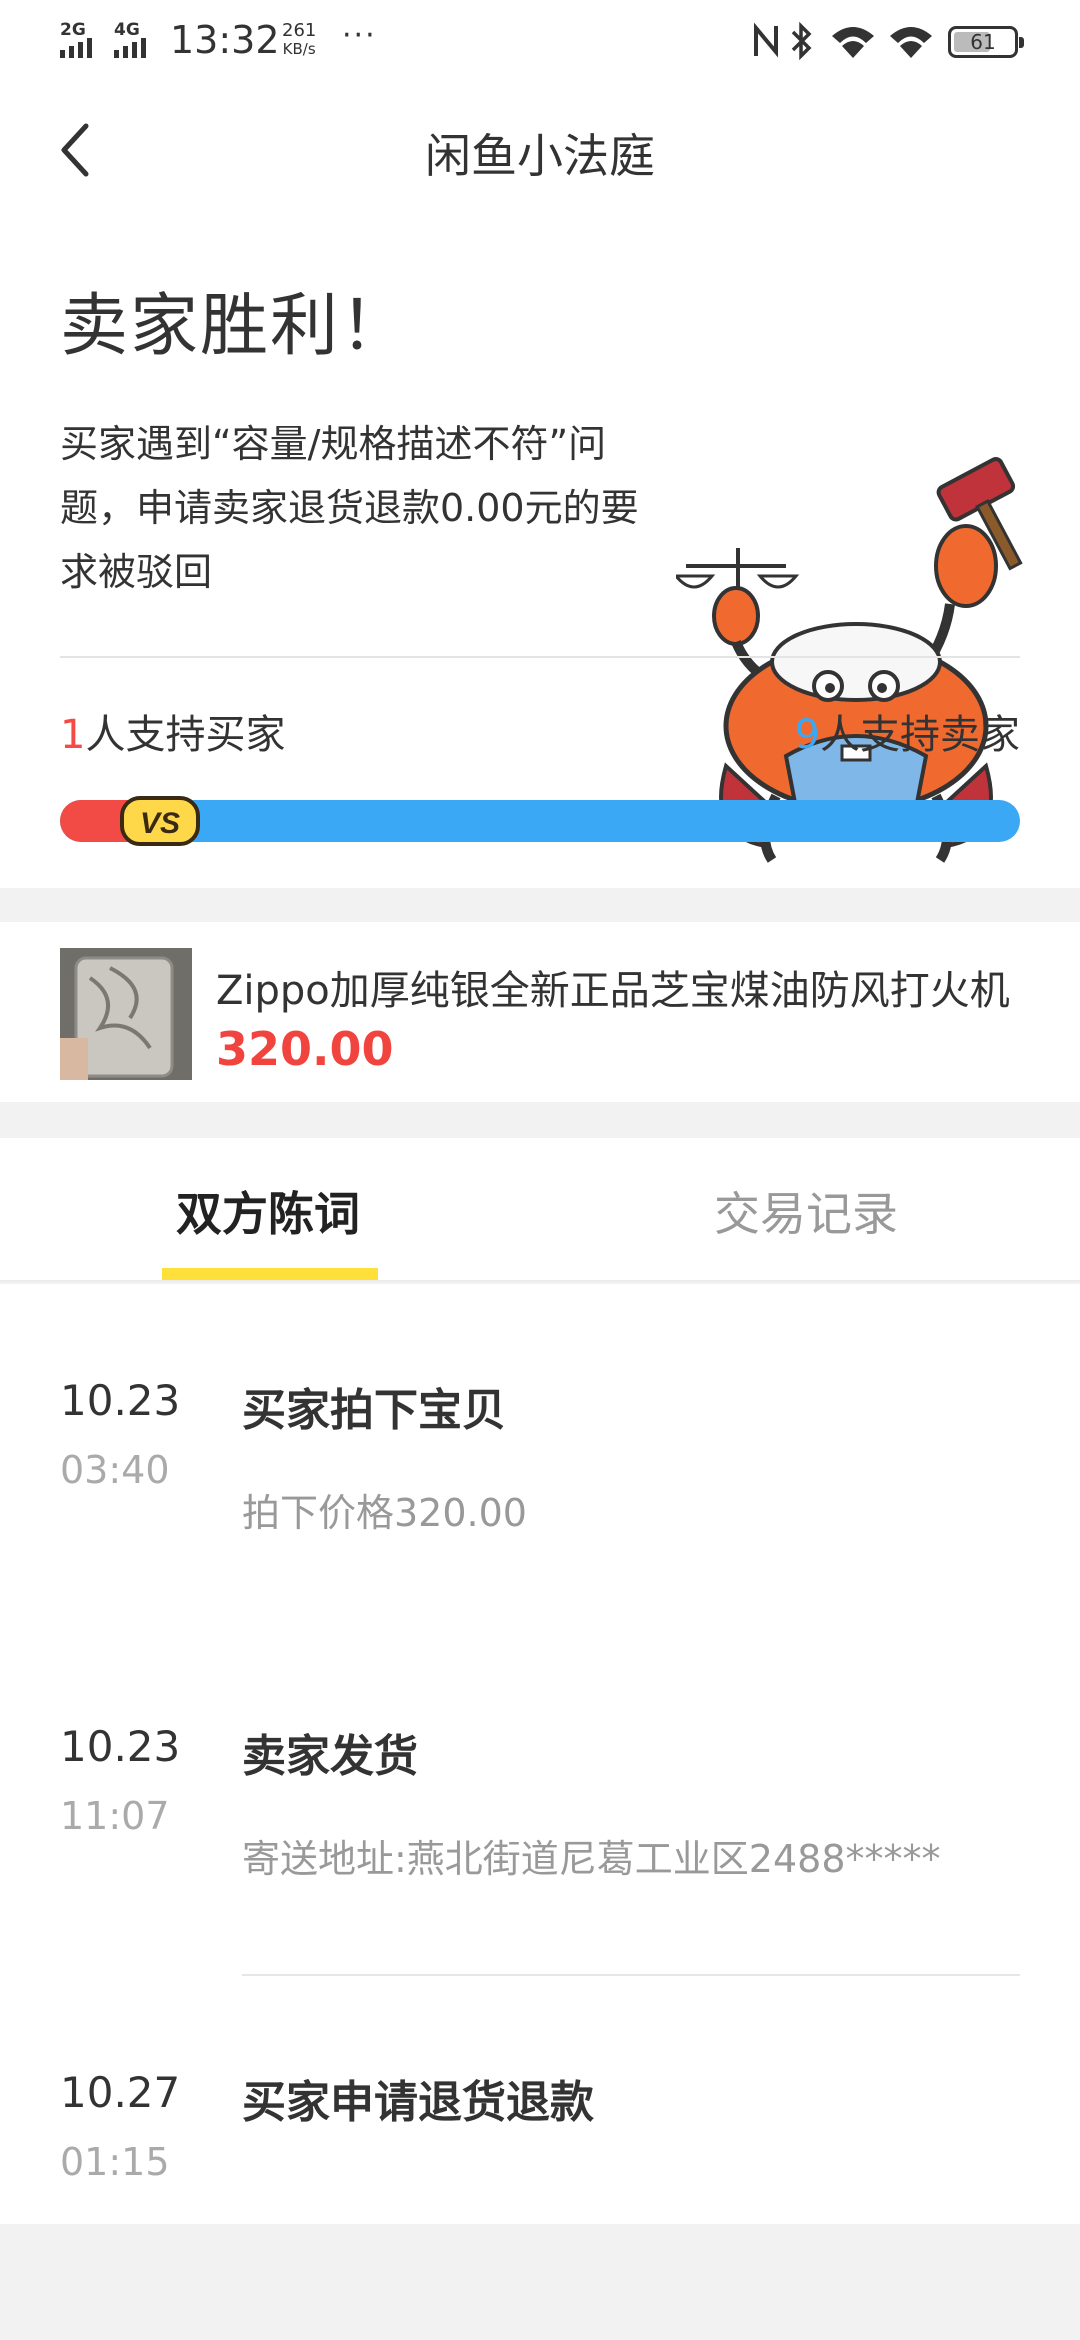 The height and width of the screenshot is (2340, 1080). I want to click on timeline-event: 买家申请退货退款, so click(418, 2102).